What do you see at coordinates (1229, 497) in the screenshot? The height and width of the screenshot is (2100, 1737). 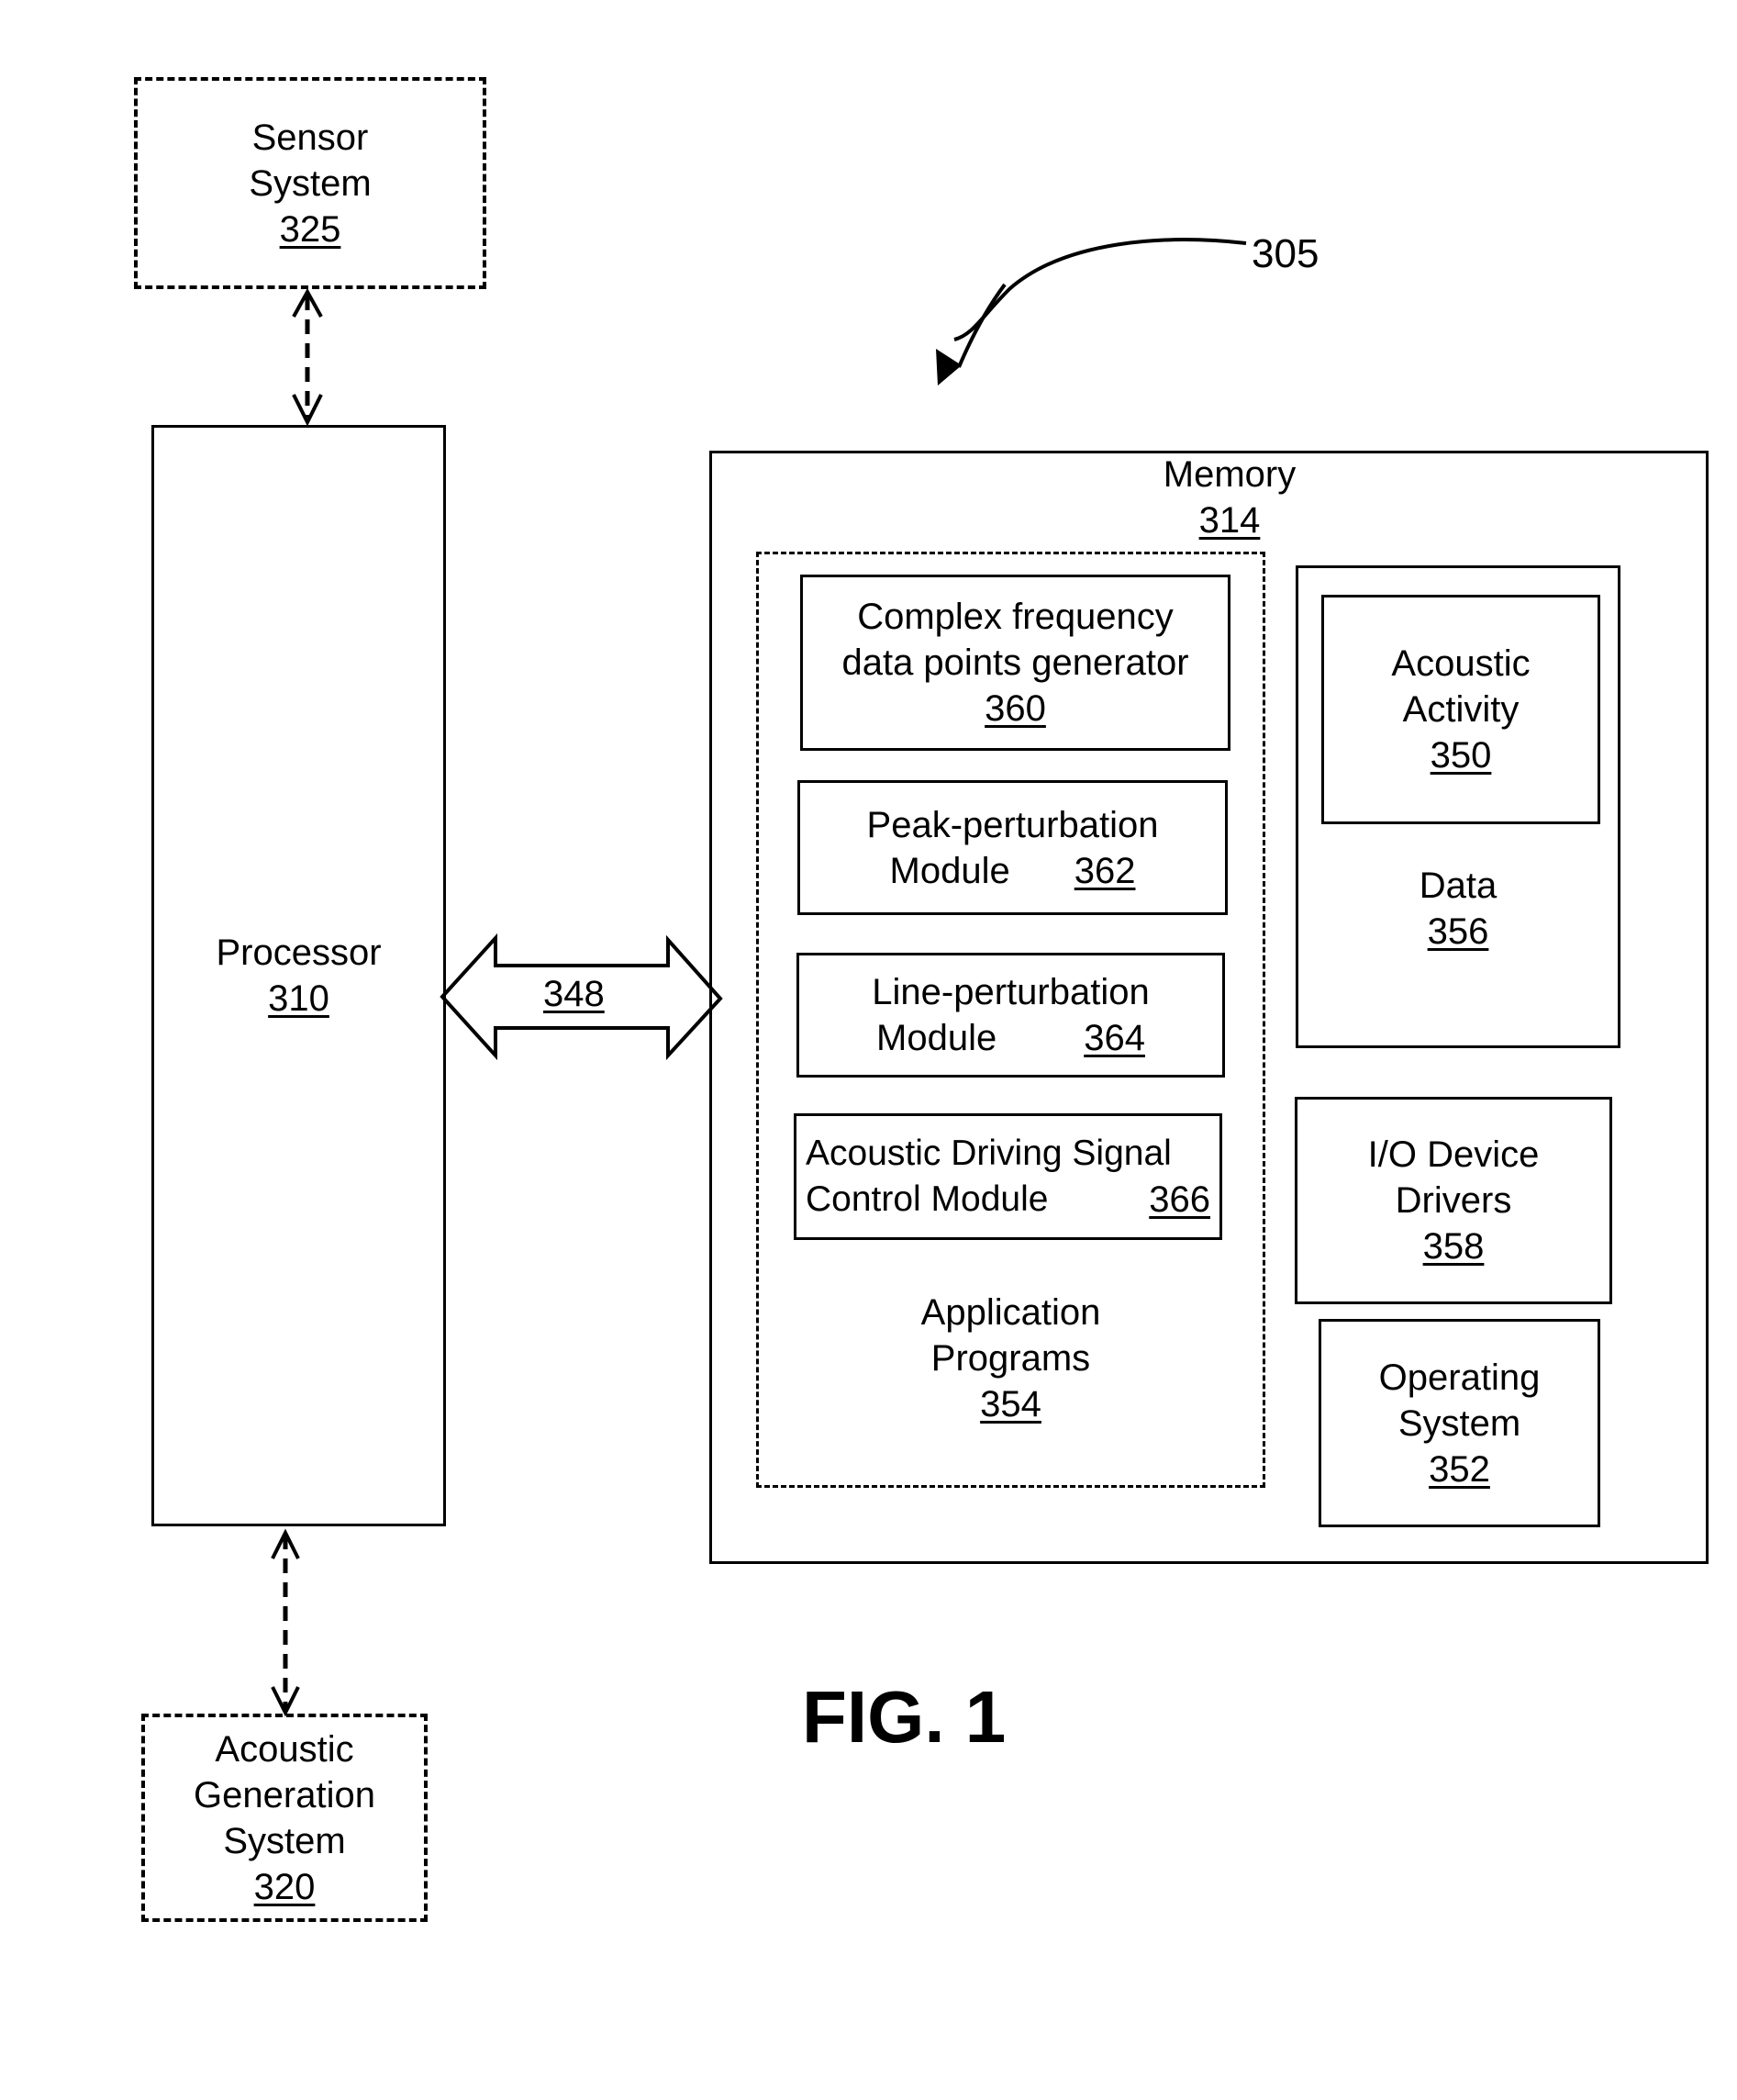 I see `memory-title: Memory 314` at bounding box center [1229, 497].